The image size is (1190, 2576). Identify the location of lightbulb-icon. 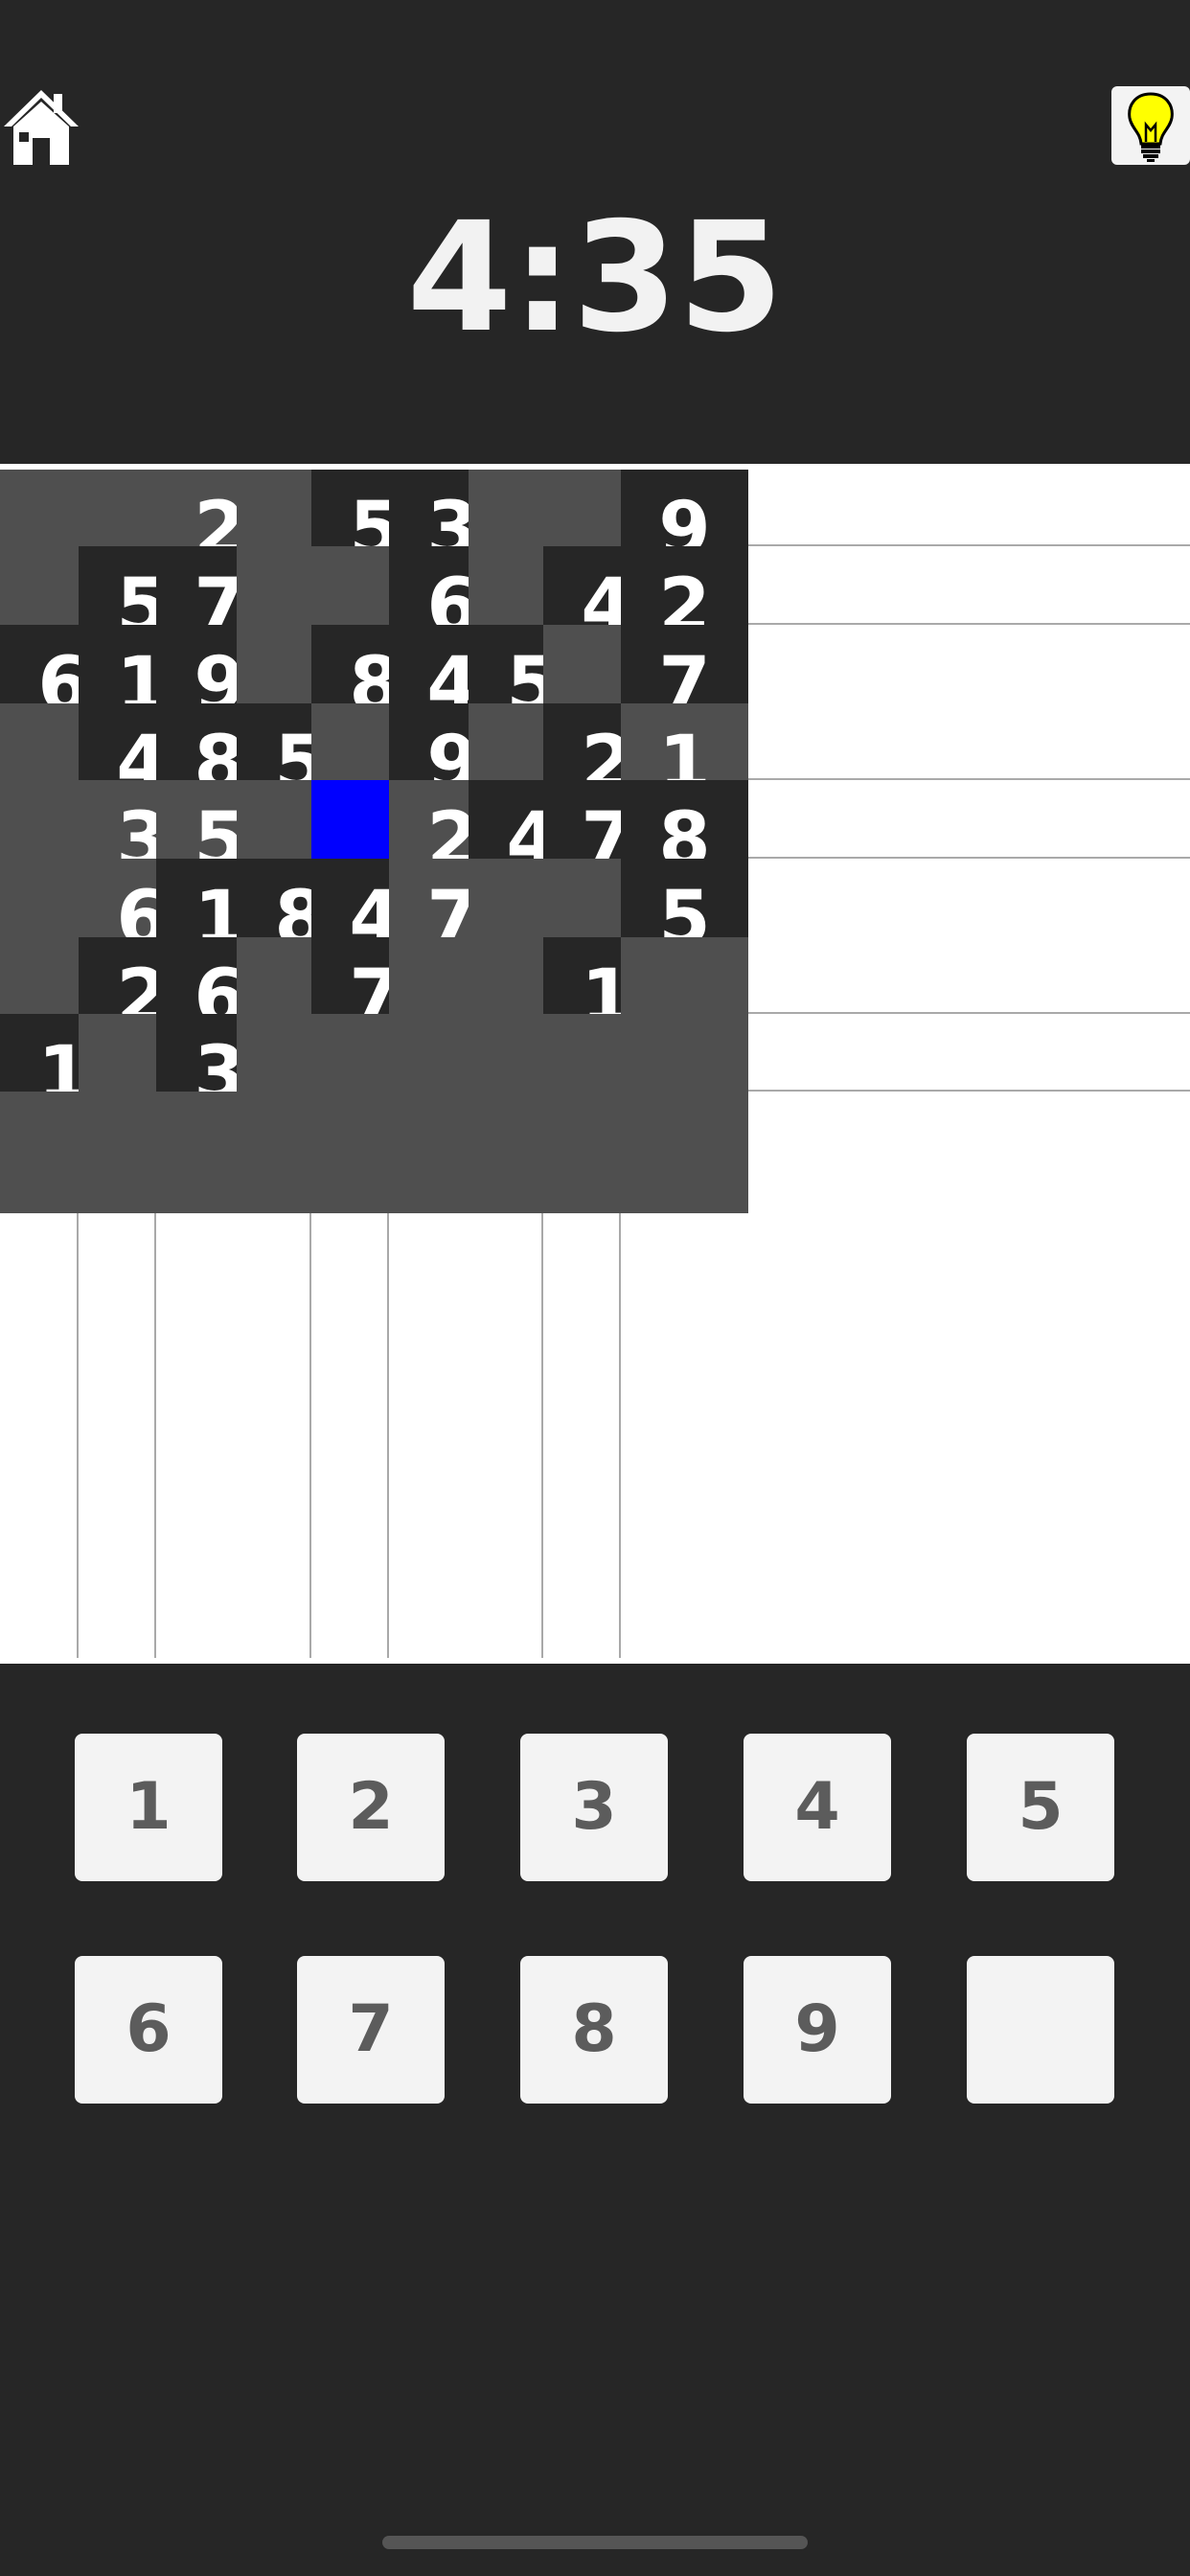
(1151, 127).